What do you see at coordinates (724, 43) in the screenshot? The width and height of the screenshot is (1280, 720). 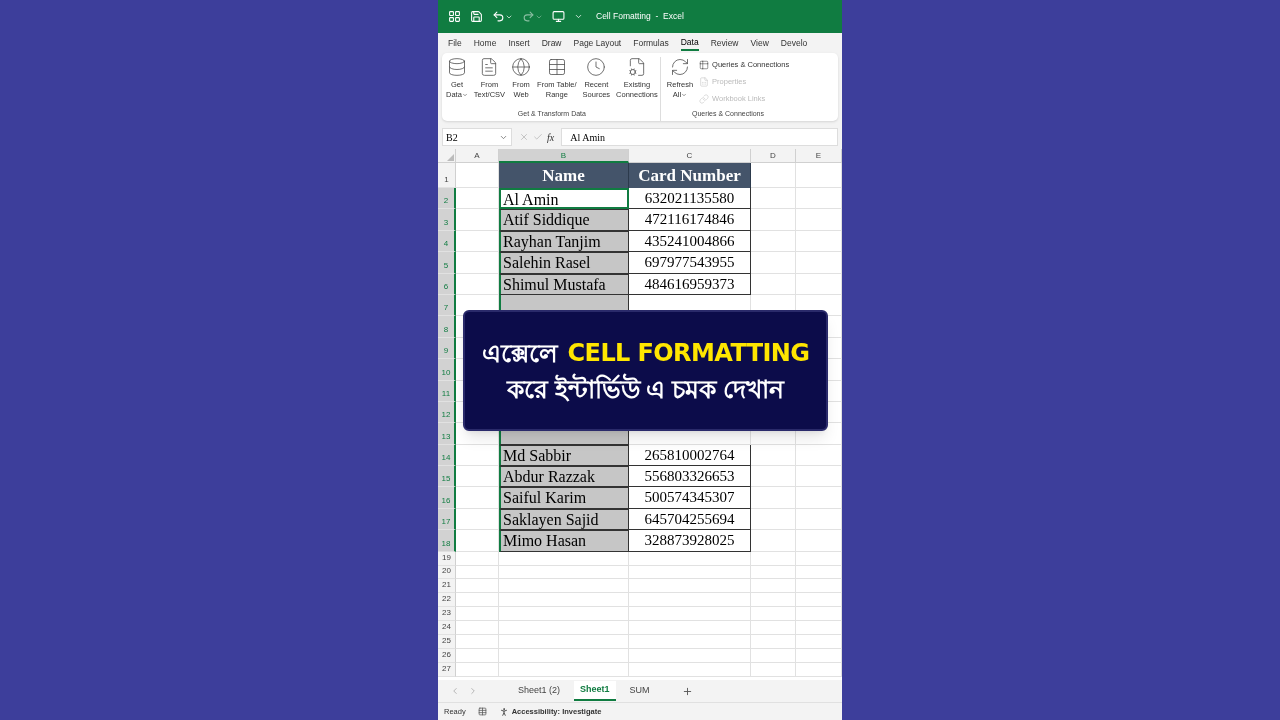 I see `ribbon-tab: Review` at bounding box center [724, 43].